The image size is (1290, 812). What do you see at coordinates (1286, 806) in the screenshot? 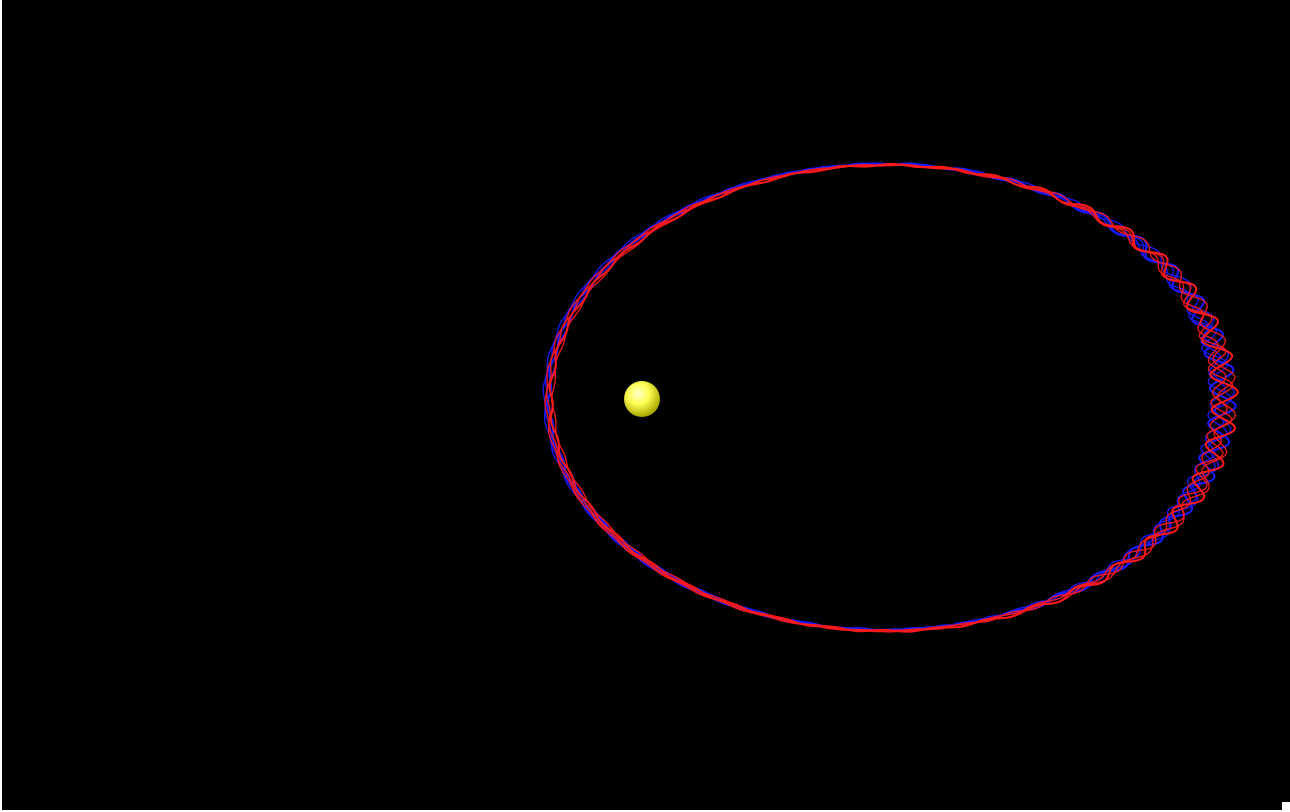
I see `resize-handle` at bounding box center [1286, 806].